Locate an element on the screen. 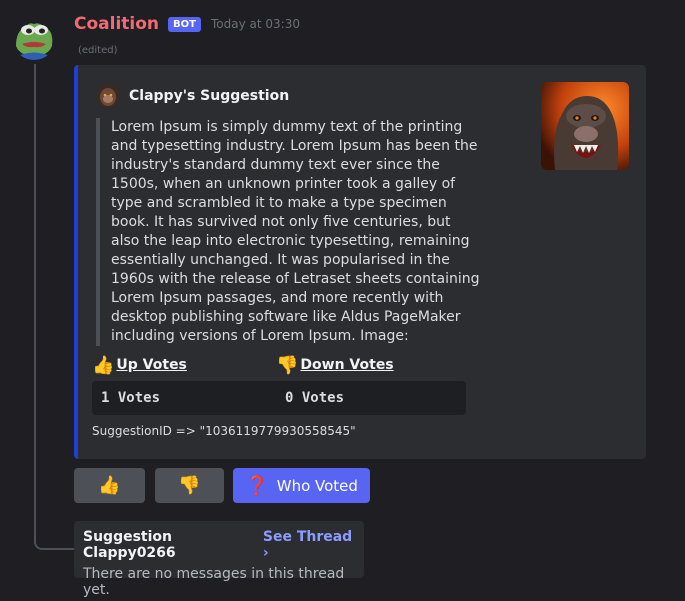  message-header: Coalition BOT Today at 03:30 is located at coordinates (187, 24).